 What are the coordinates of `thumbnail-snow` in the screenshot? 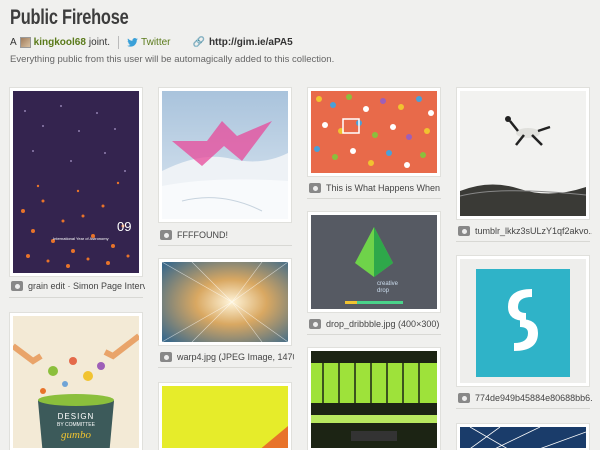 It's located at (225, 155).